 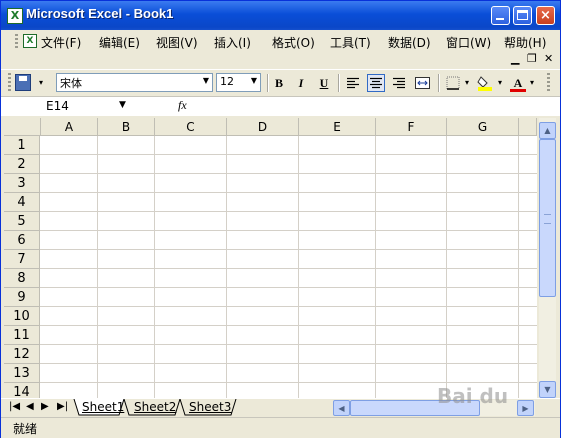 What do you see at coordinates (22, 354) in the screenshot?
I see `row-header-12: 12` at bounding box center [22, 354].